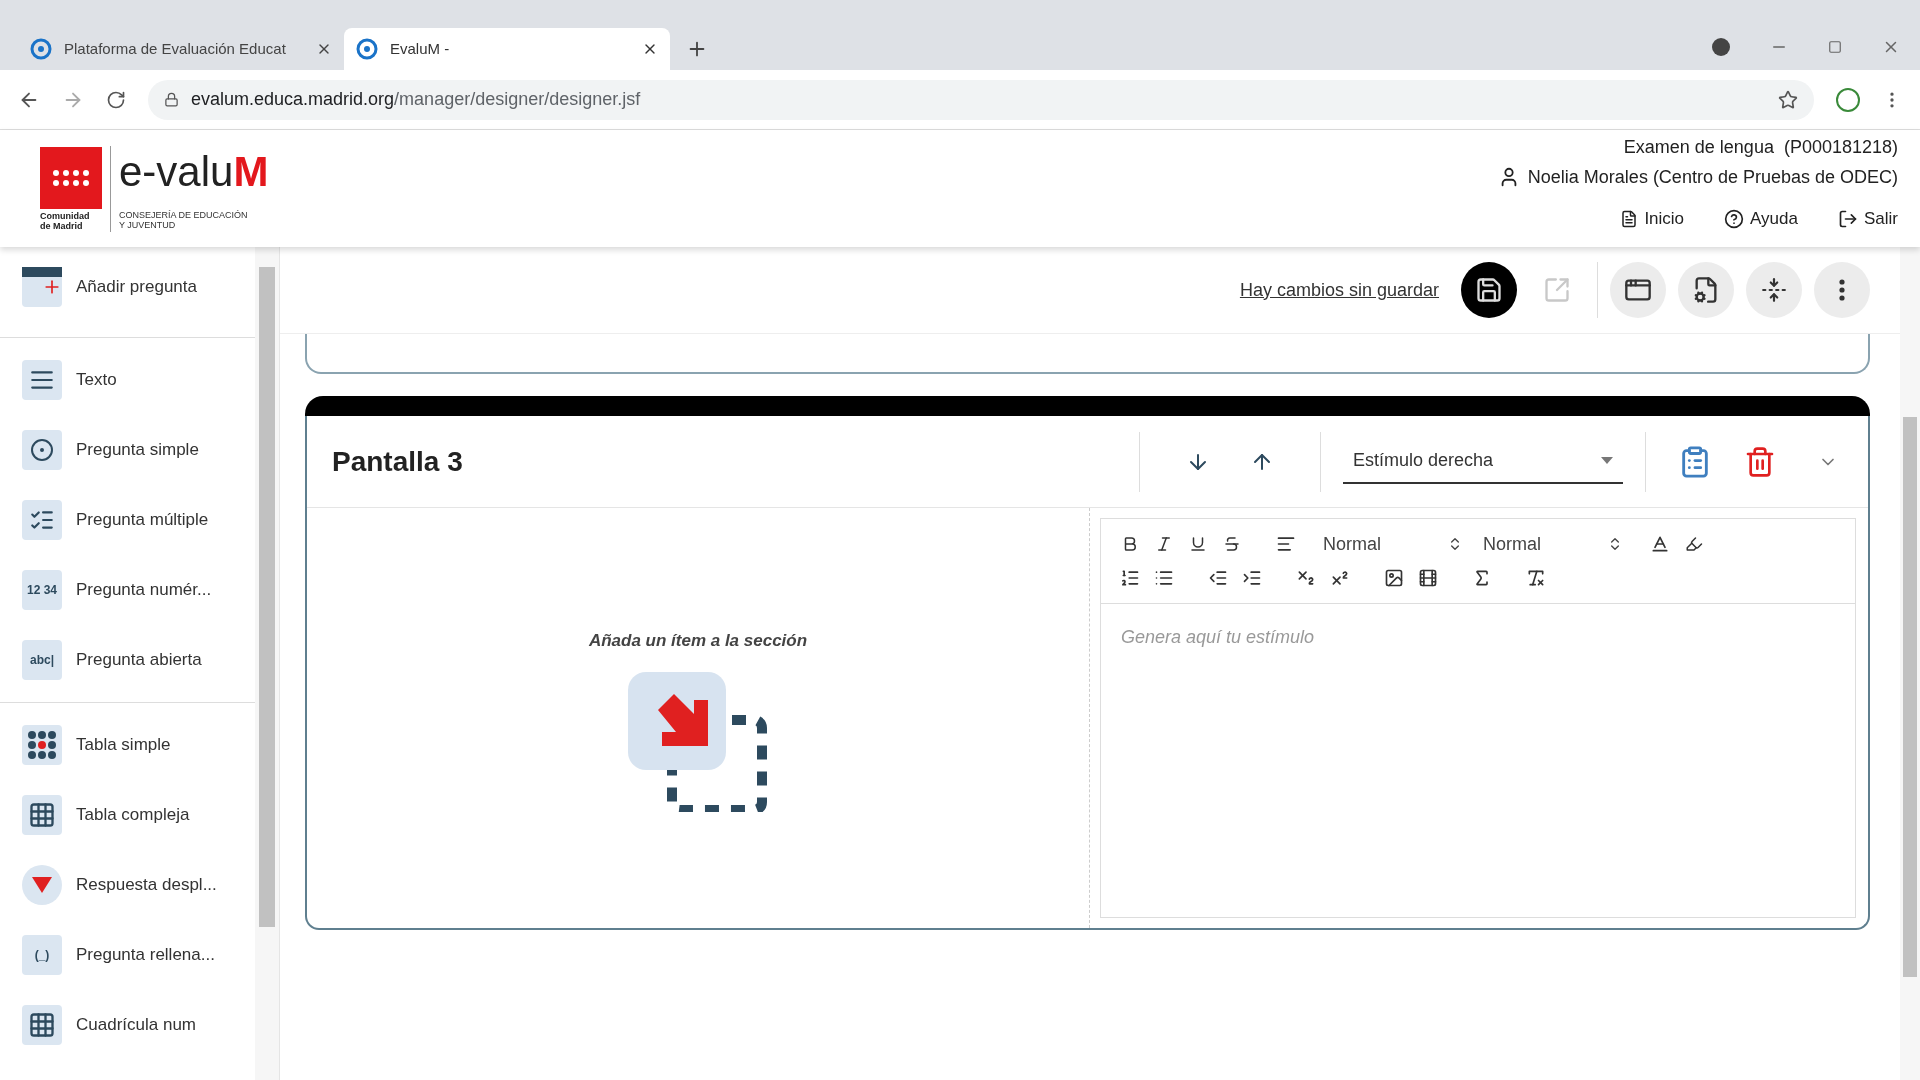  Describe the element at coordinates (128, 450) in the screenshot. I see `sidebar-item: Pregunta simple` at that location.